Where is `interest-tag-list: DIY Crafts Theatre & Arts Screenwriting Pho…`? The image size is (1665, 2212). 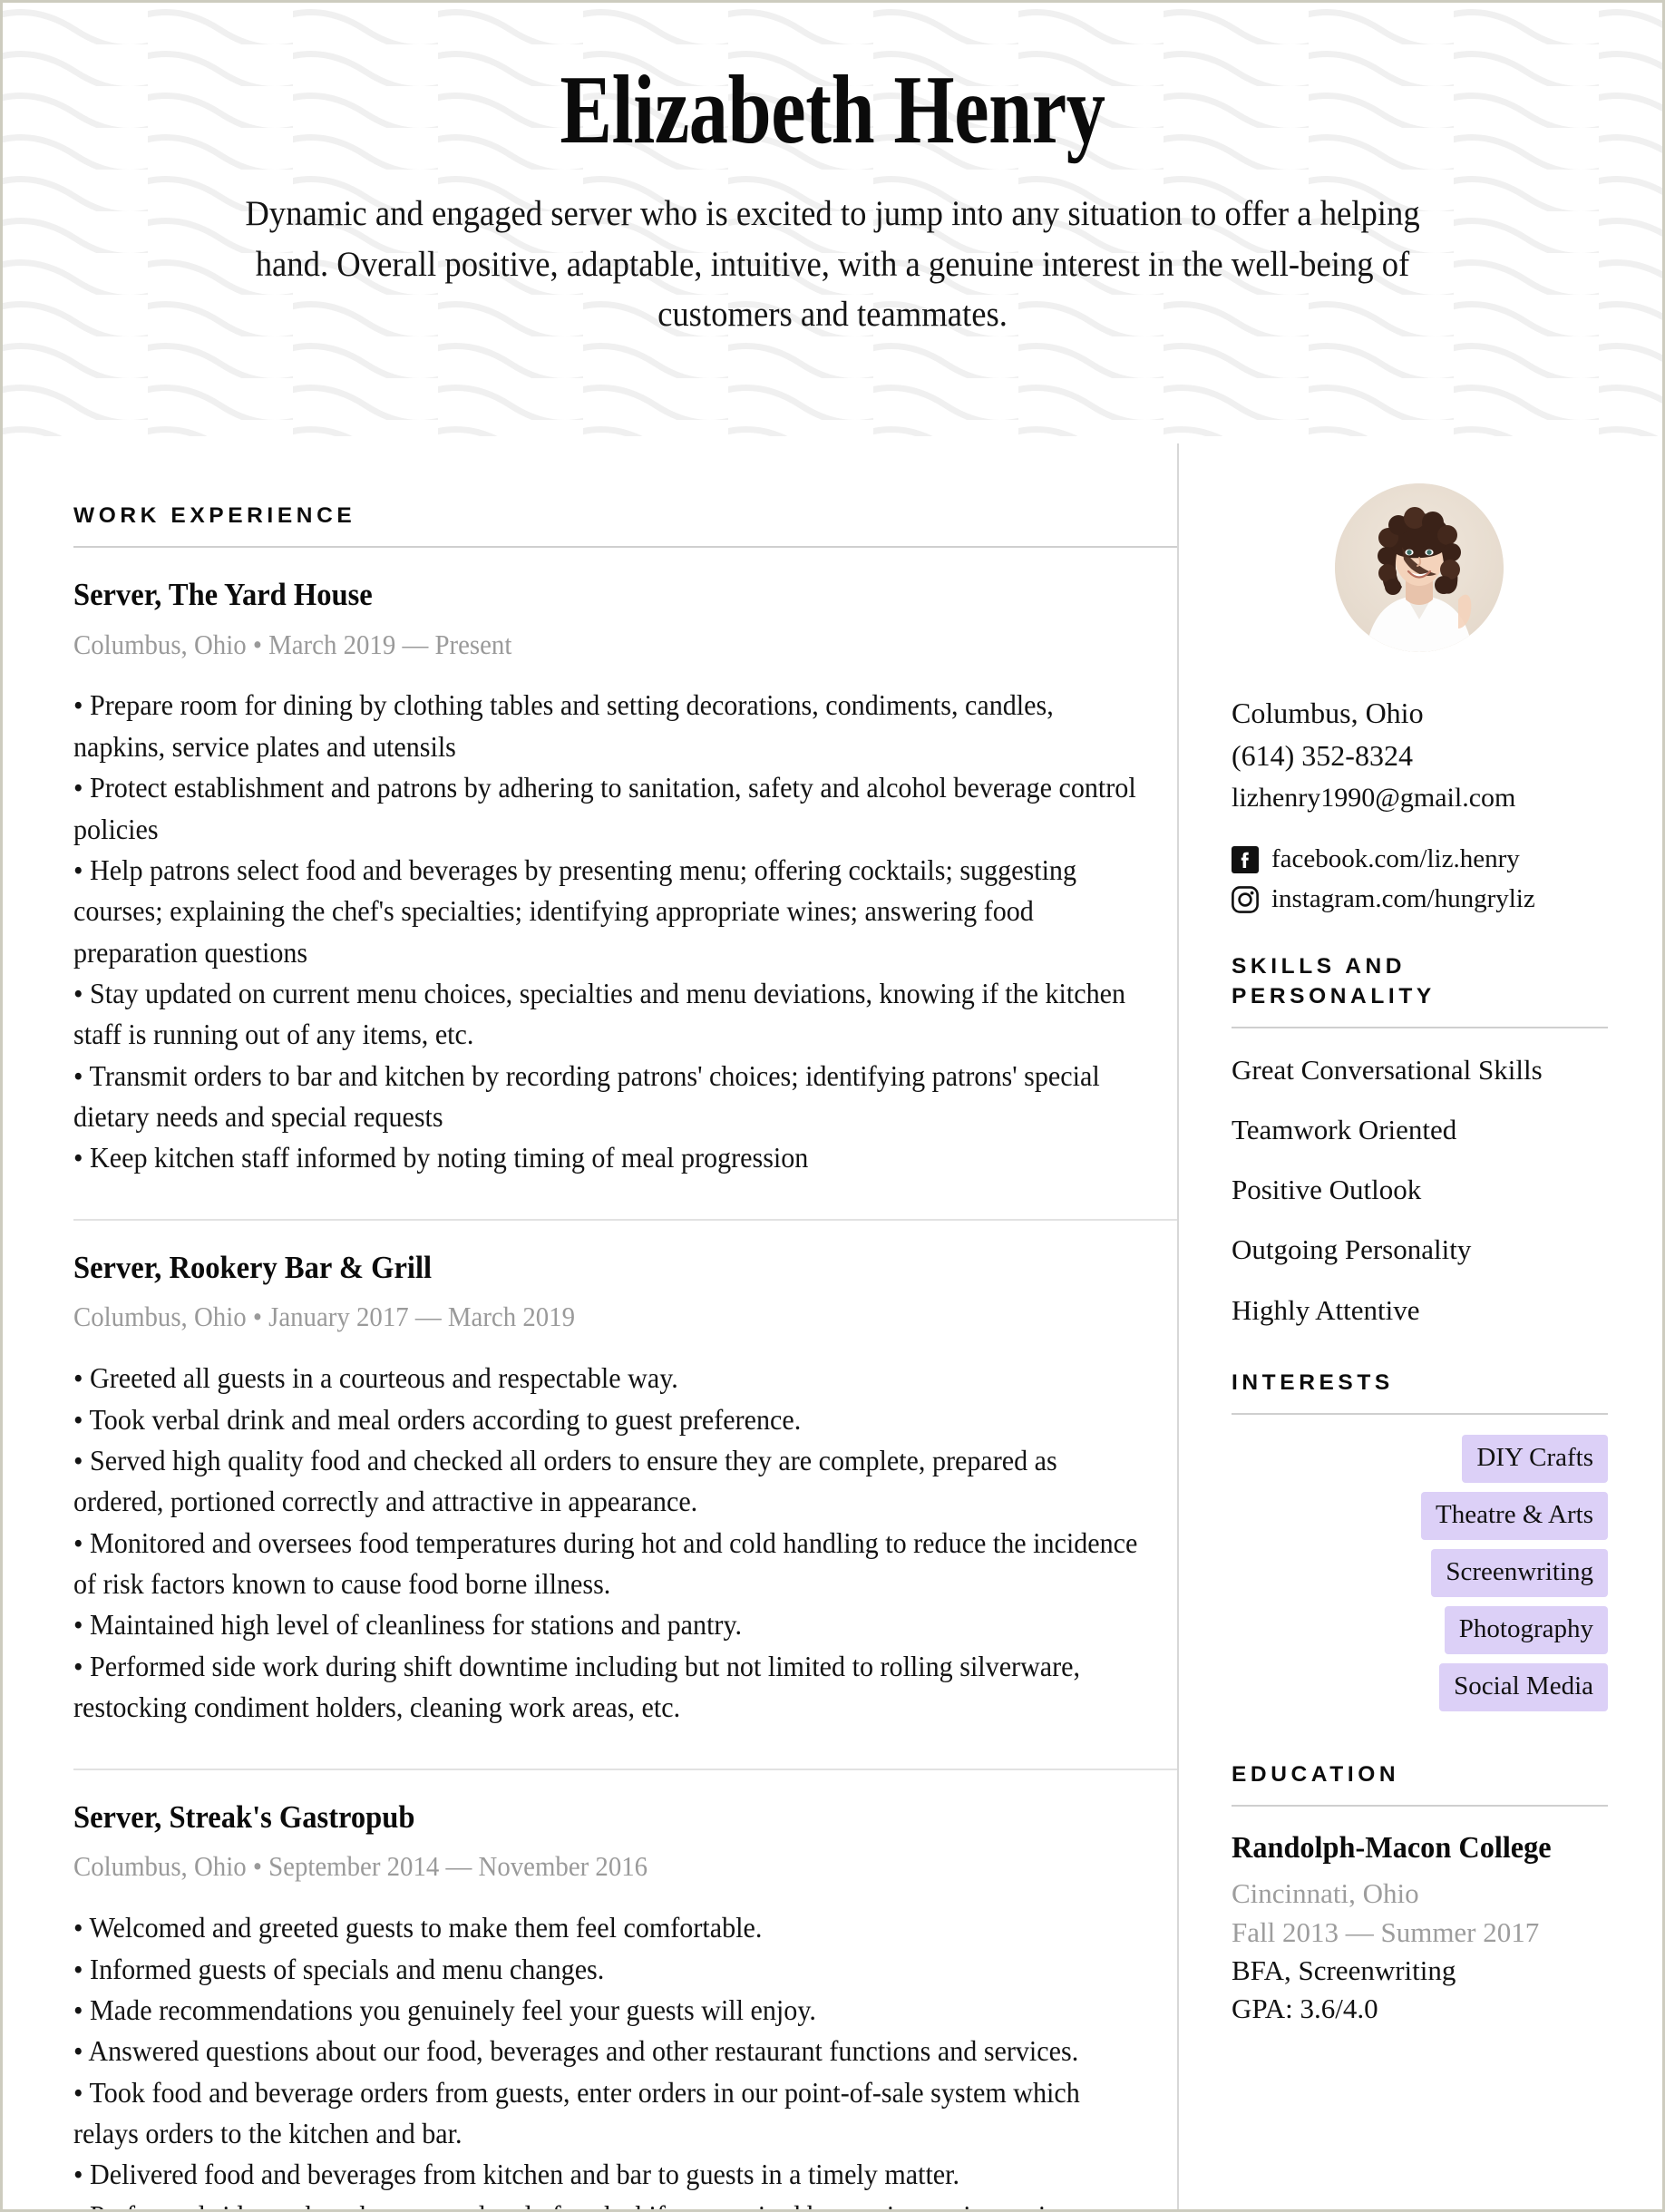
interest-tag-list: DIY Crafts Theatre & Arts Screenwriting Pho… is located at coordinates (1420, 1577).